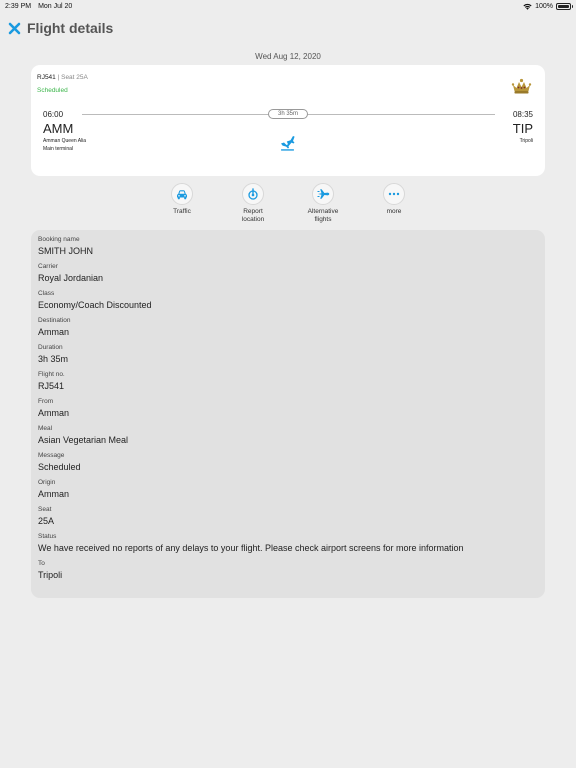 This screenshot has height=768, width=576. I want to click on detail-label: Destination, so click(54, 320).